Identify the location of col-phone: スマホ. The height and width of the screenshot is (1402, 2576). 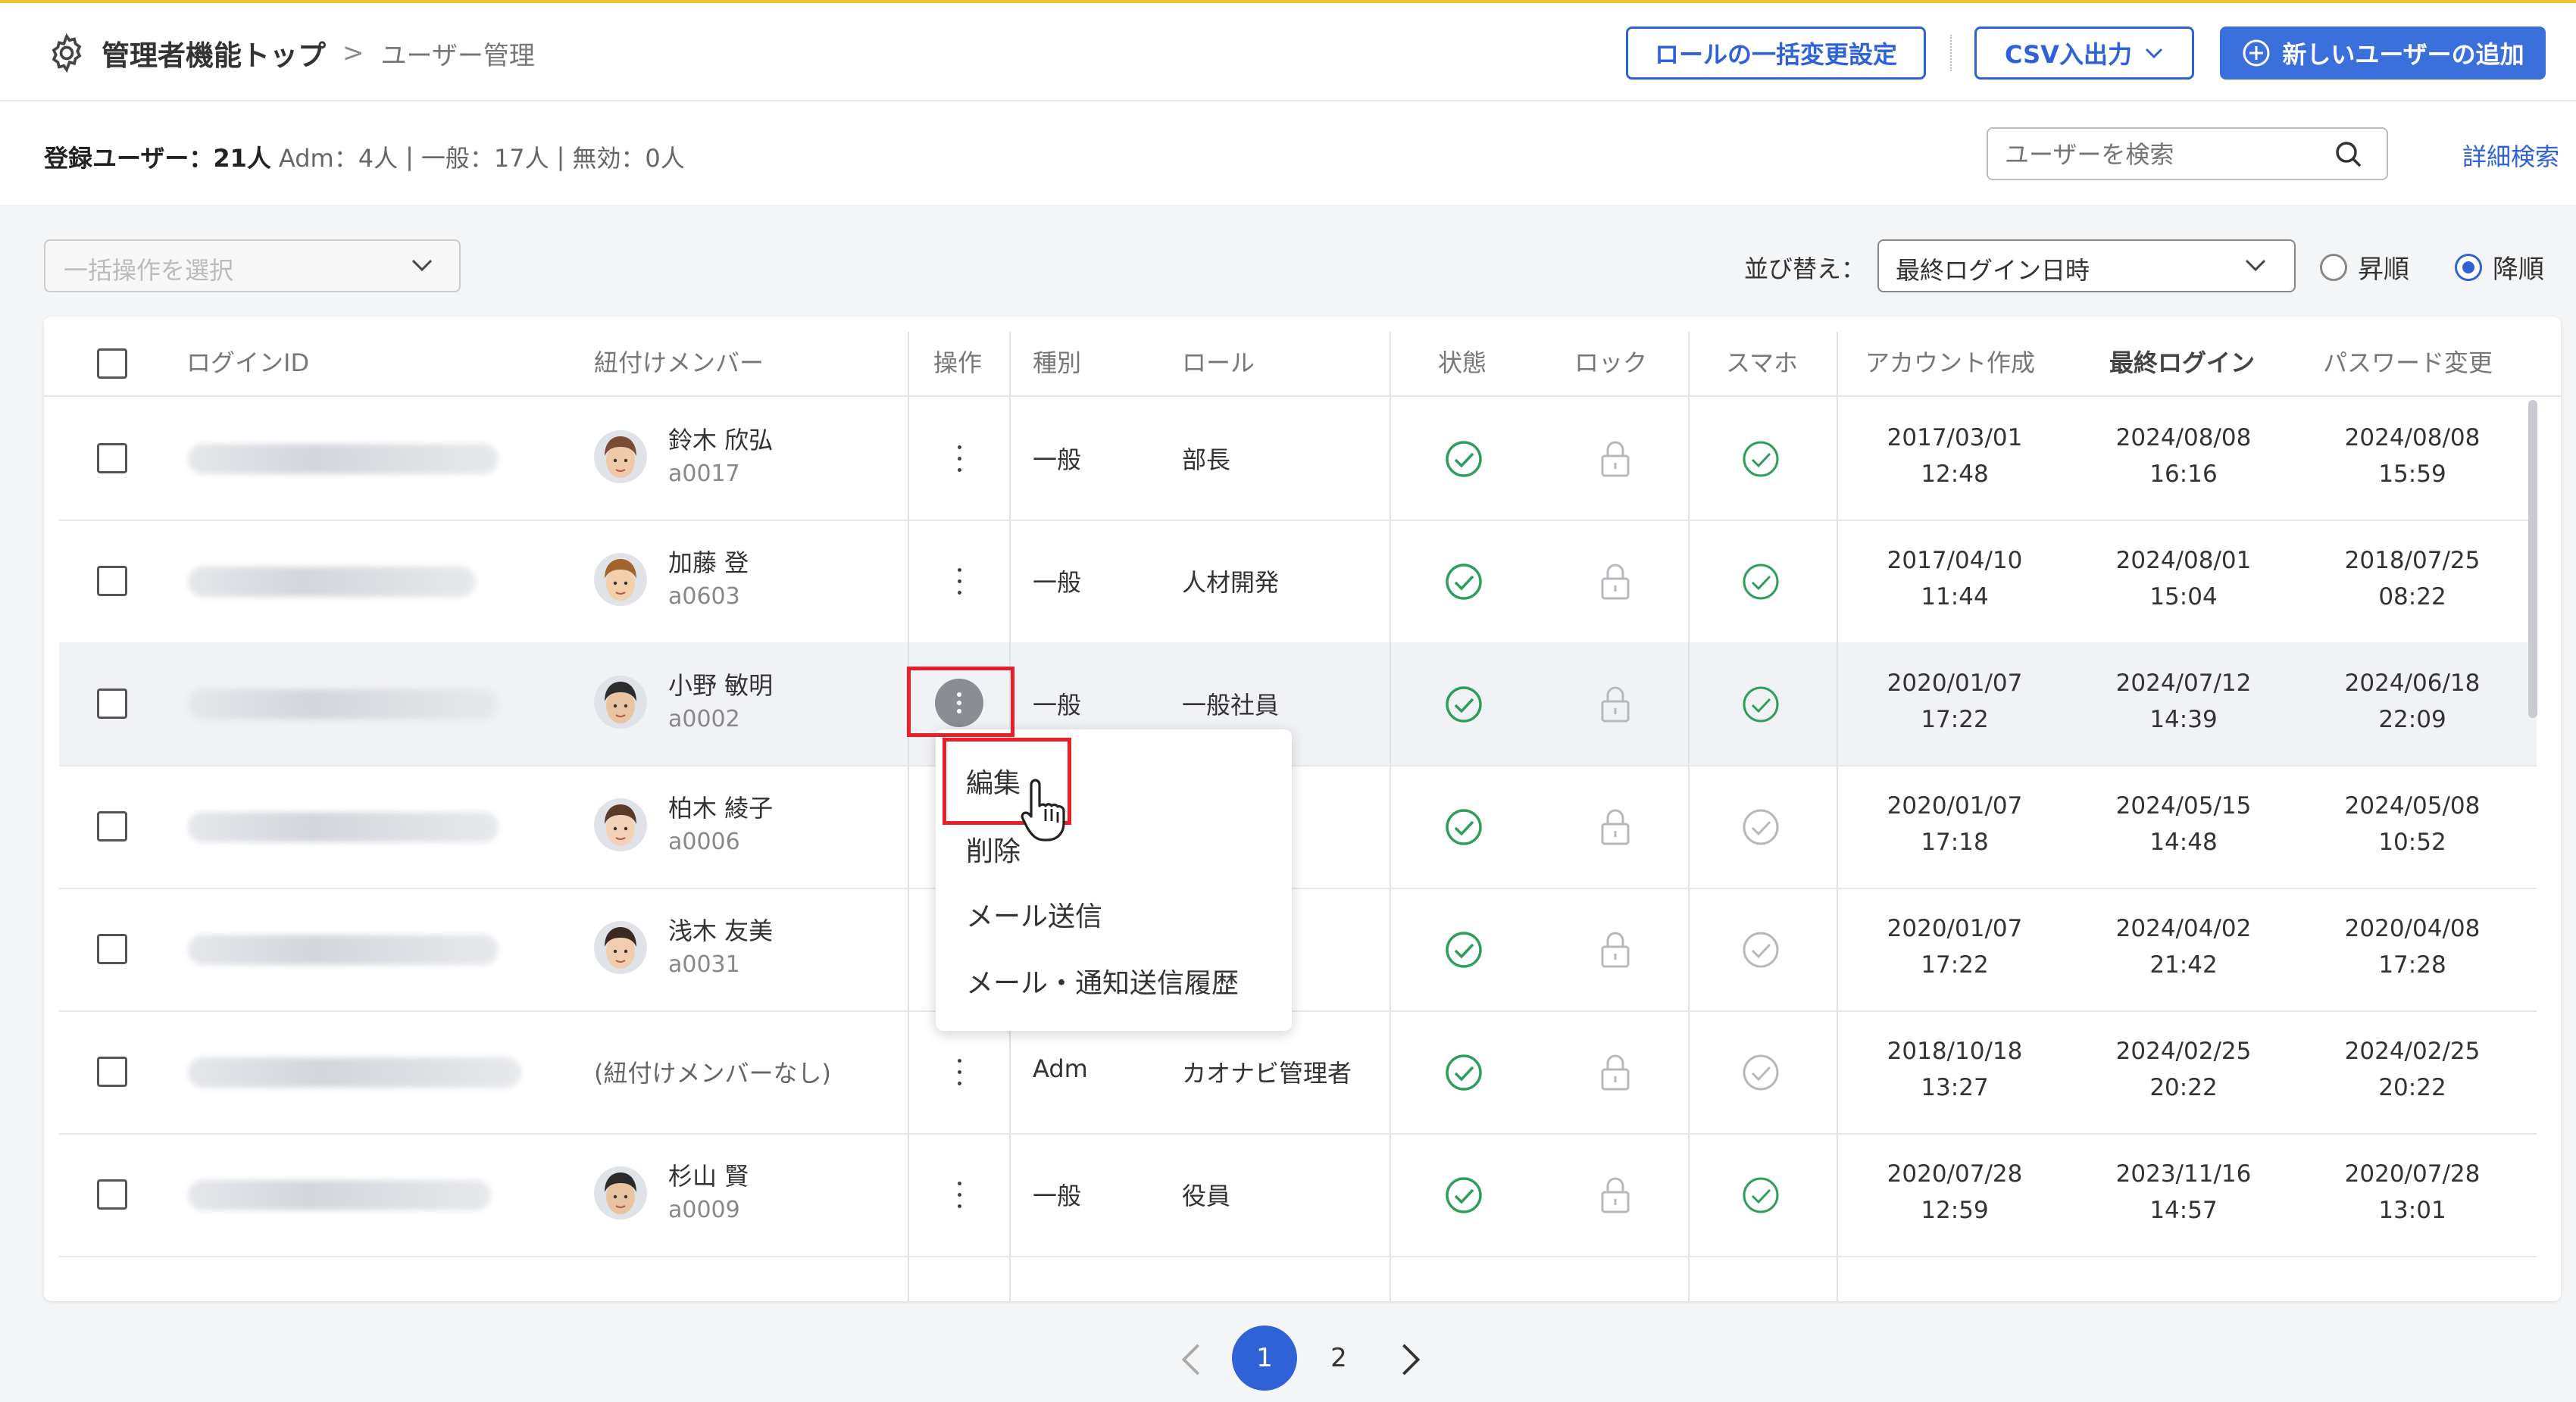
(1762, 361).